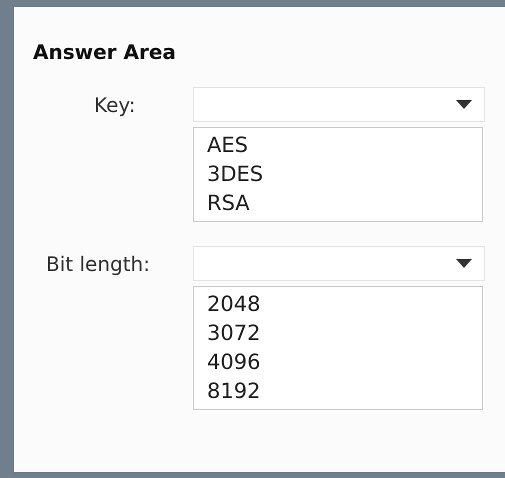 This screenshot has width=505, height=478. What do you see at coordinates (338, 174) in the screenshot?
I see `option: 3DES` at bounding box center [338, 174].